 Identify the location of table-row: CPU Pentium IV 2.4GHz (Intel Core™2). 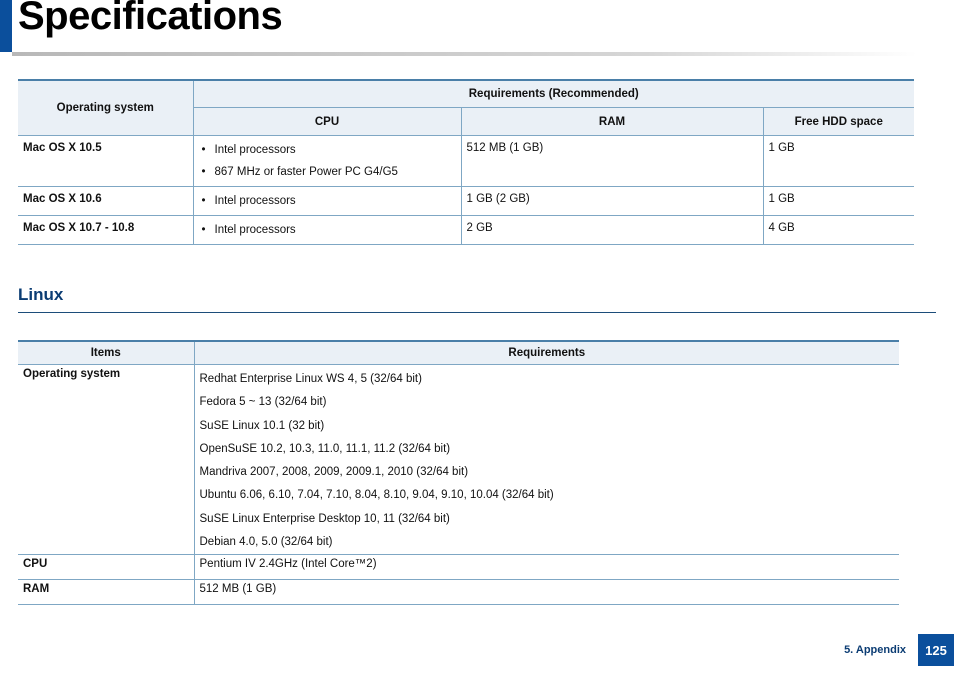
(458, 567).